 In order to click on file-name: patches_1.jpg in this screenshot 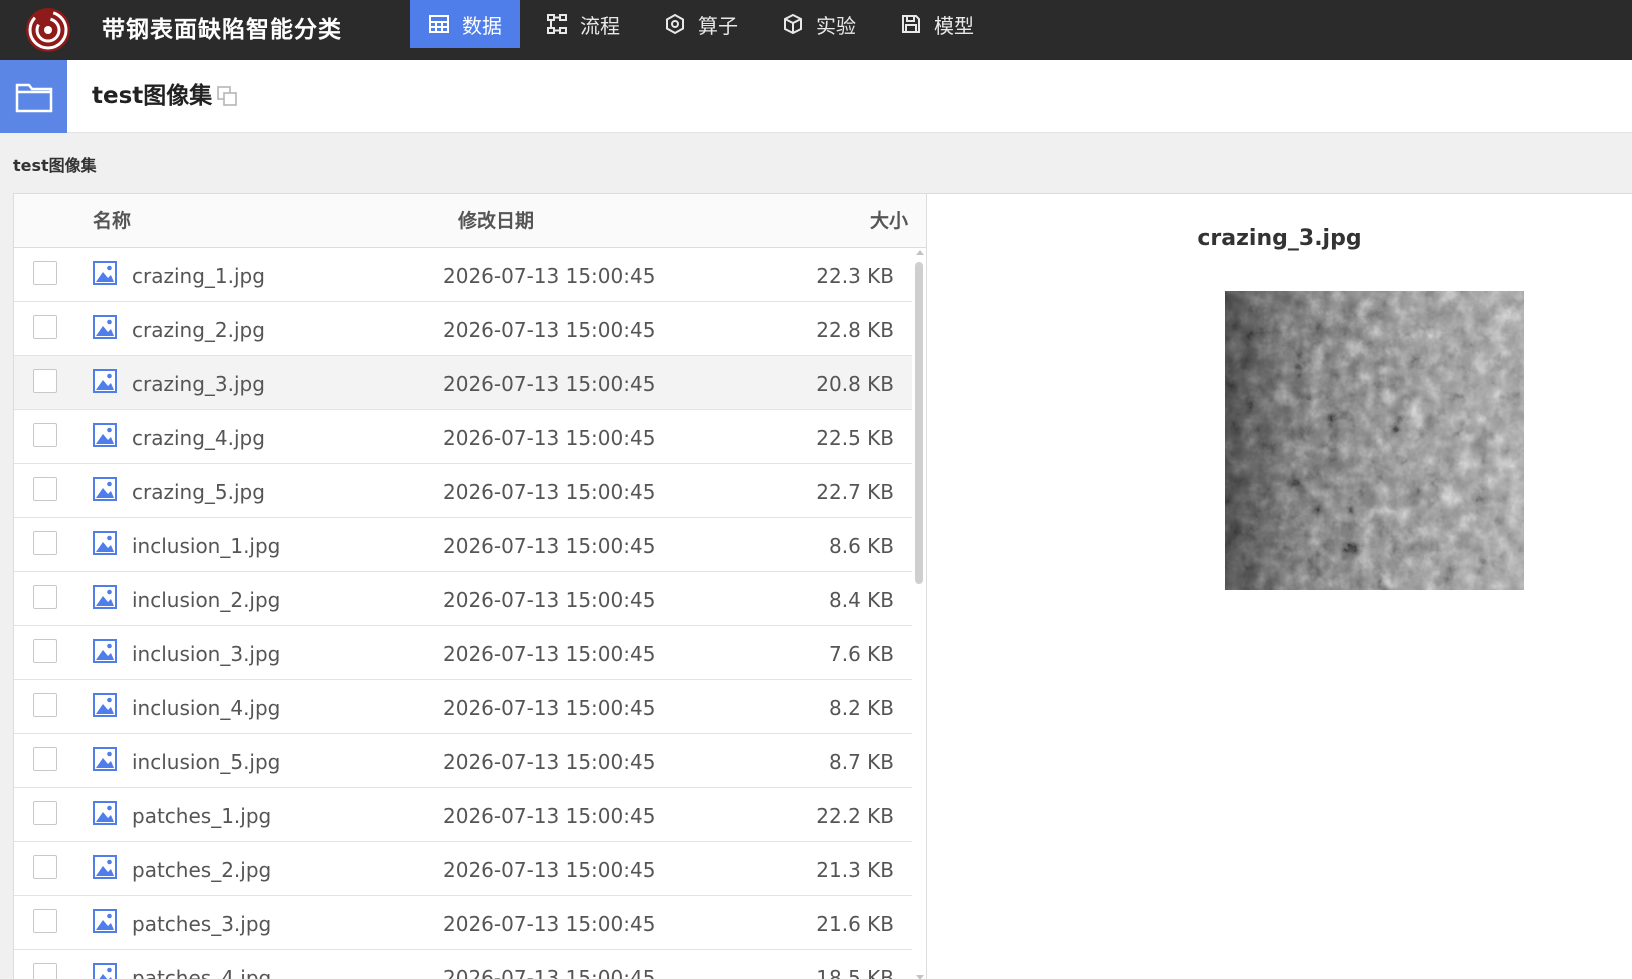, I will do `click(202, 816)`.